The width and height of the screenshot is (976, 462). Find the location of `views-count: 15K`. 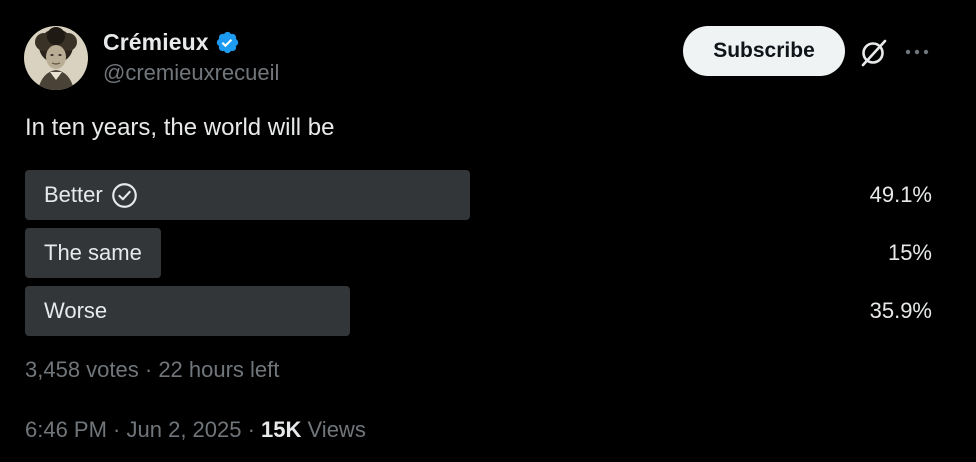

views-count: 15K is located at coordinates (281, 429).